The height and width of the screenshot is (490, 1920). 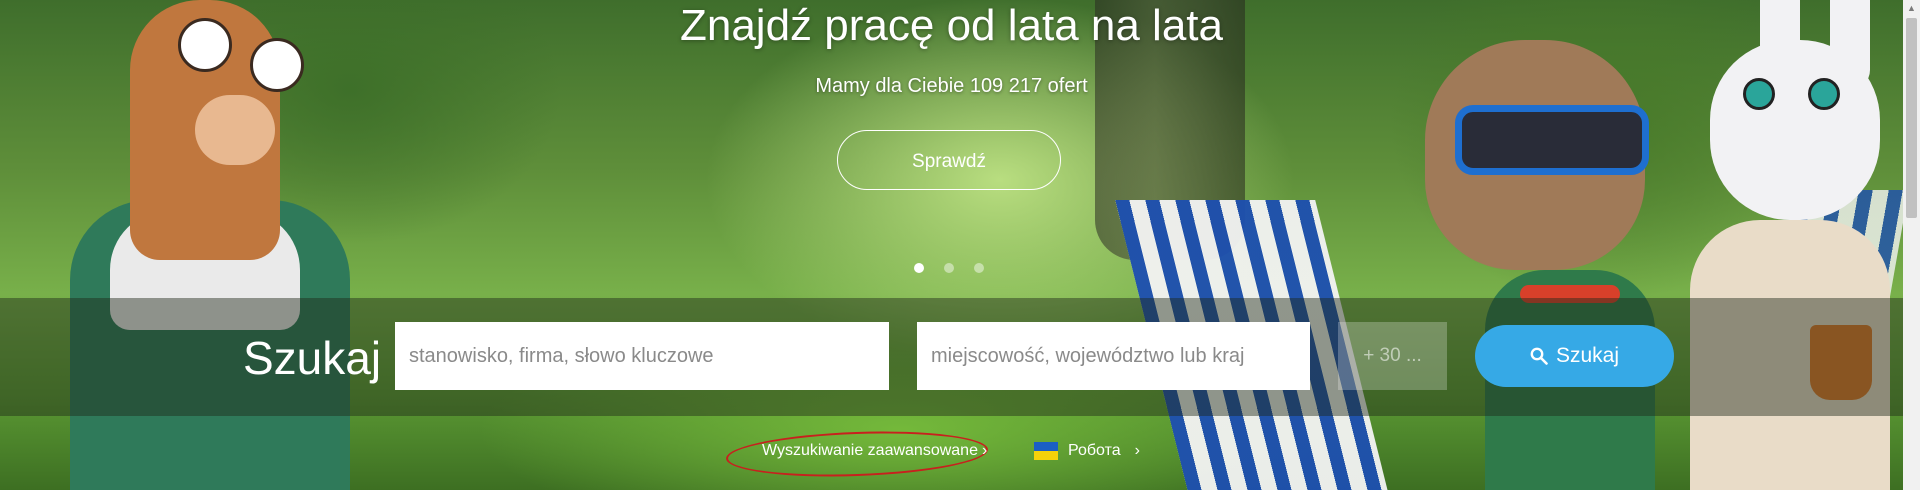 What do you see at coordinates (312, 358) in the screenshot?
I see `search-label: Szukaj` at bounding box center [312, 358].